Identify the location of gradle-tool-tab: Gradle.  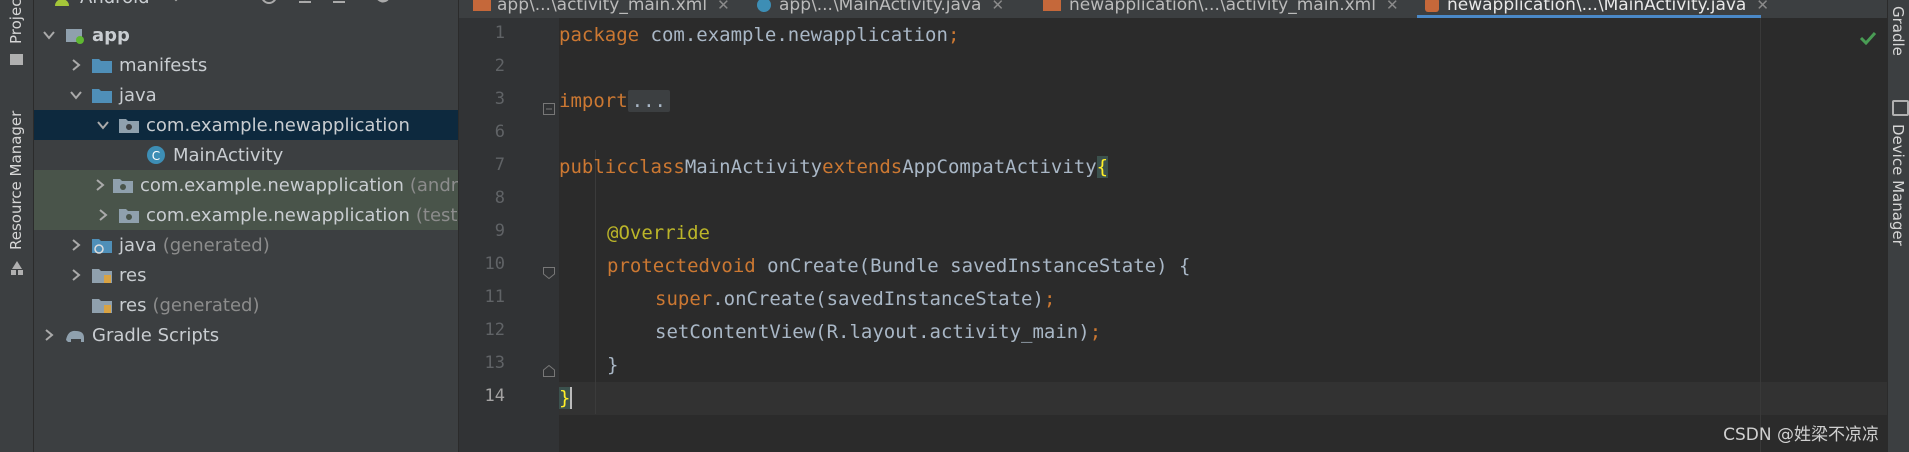
(1898, 31).